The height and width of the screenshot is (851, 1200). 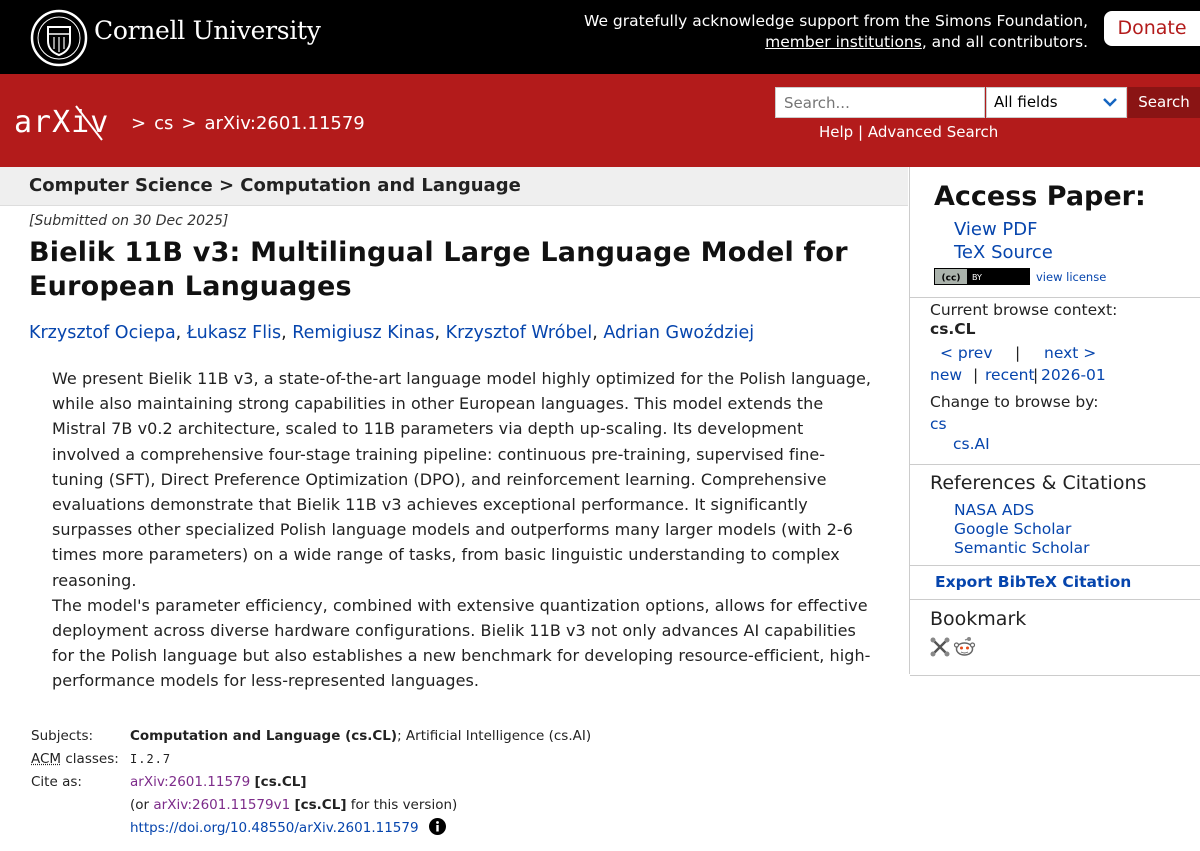 I want to click on bibtex-box: Export BibTeX Citation, so click(x=1055, y=582).